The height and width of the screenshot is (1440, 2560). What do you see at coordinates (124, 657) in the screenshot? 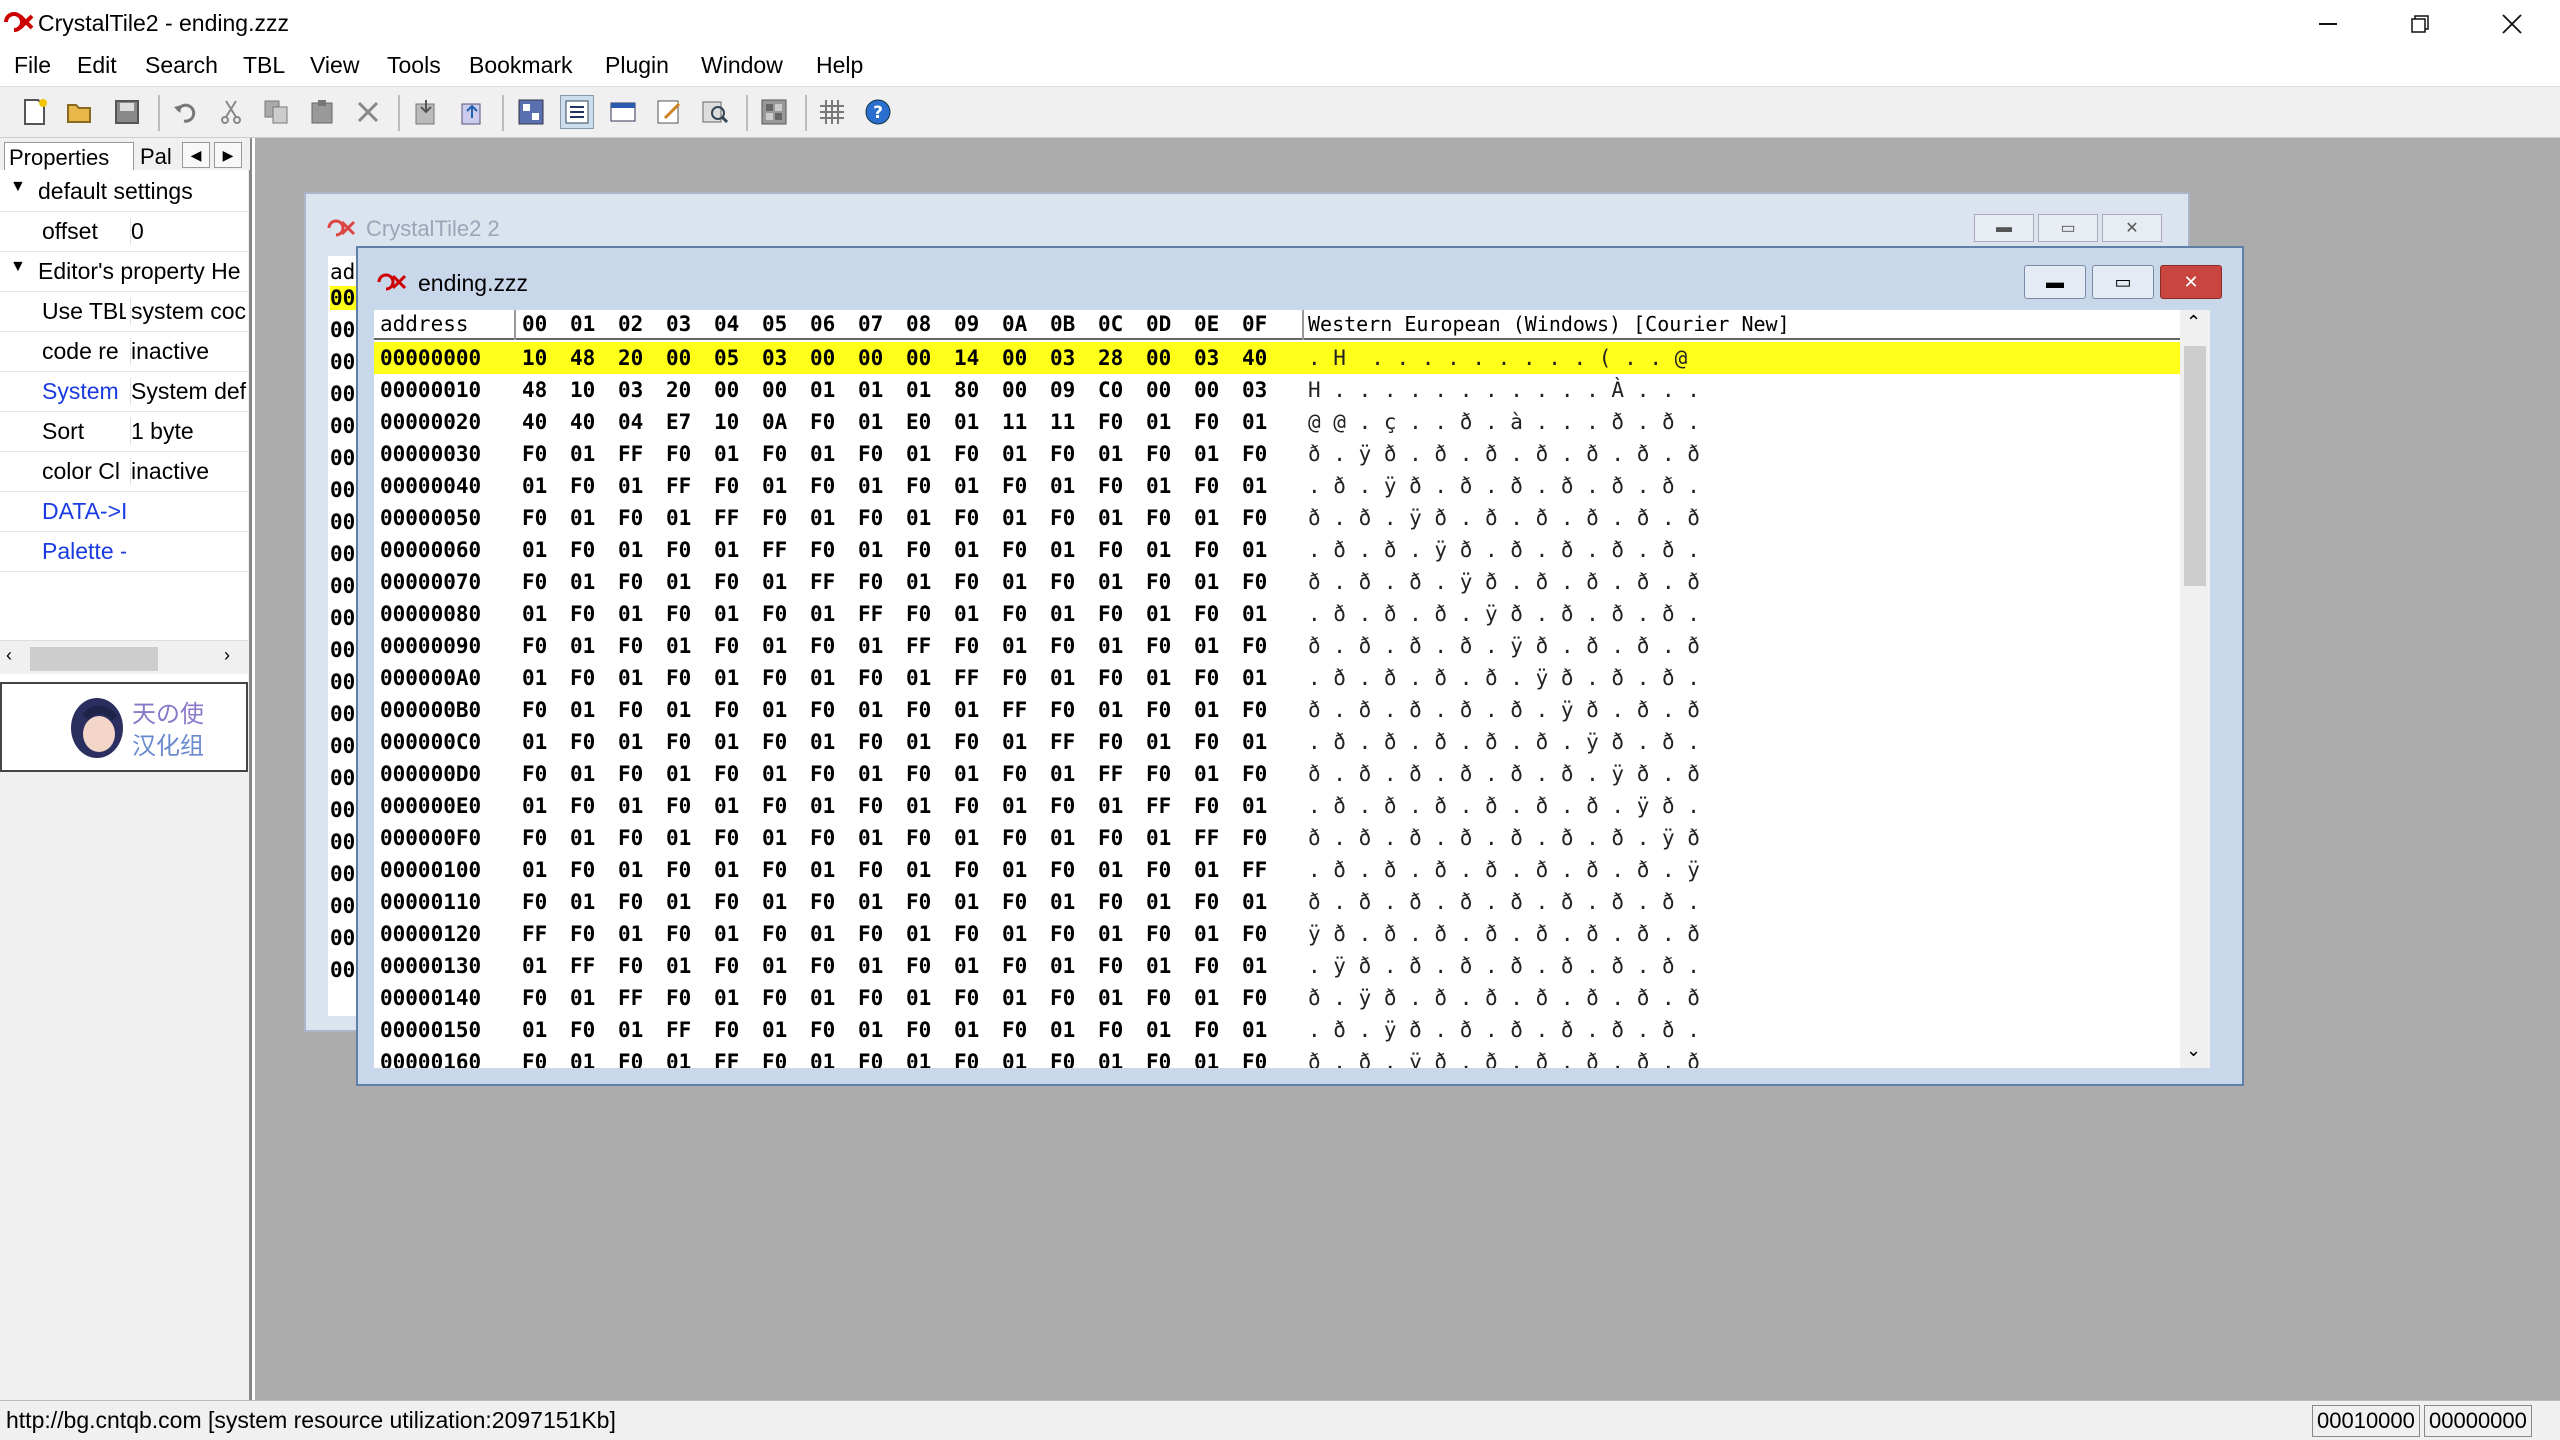
I see `horizontal-scrollbar: ‹ ›` at bounding box center [124, 657].